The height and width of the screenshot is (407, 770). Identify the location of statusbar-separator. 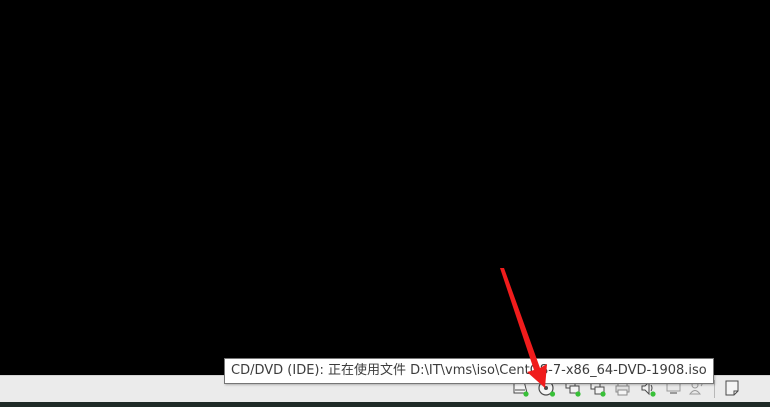
(714, 389).